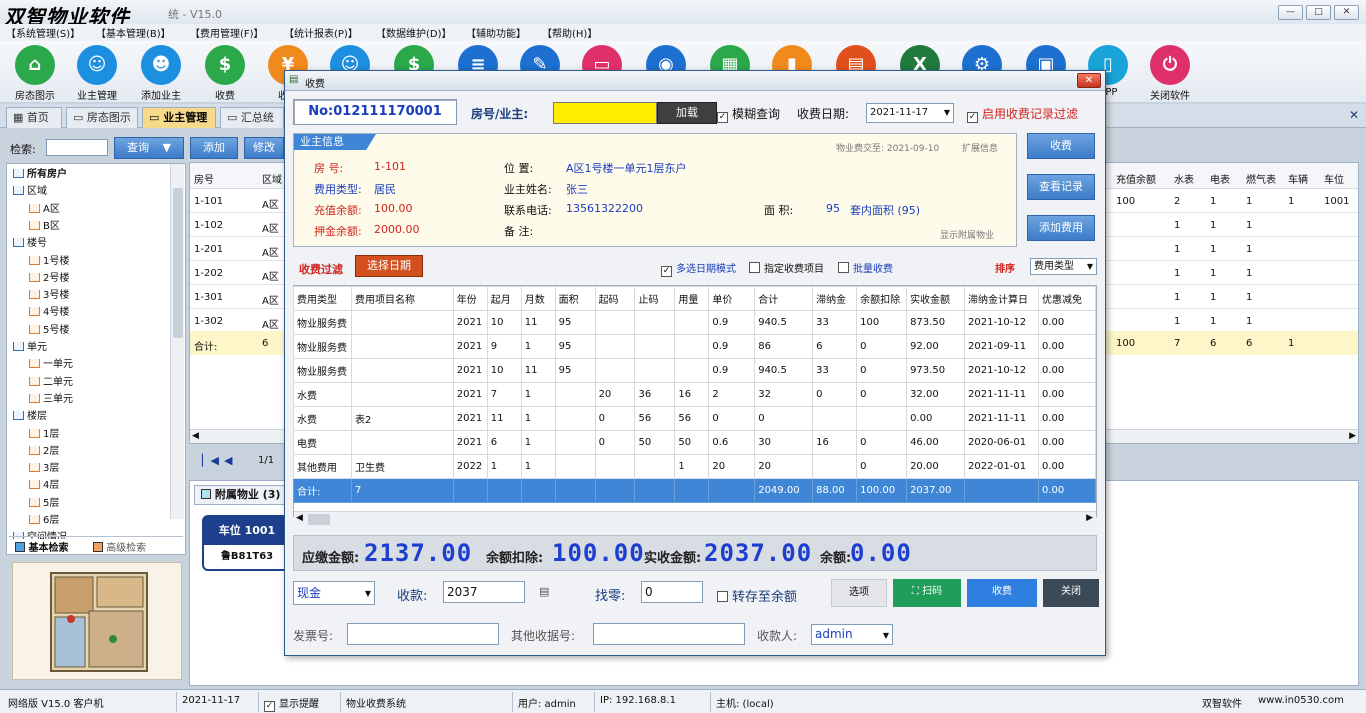  I want to click on menu-aux: 【辅助功能】, so click(496, 32).